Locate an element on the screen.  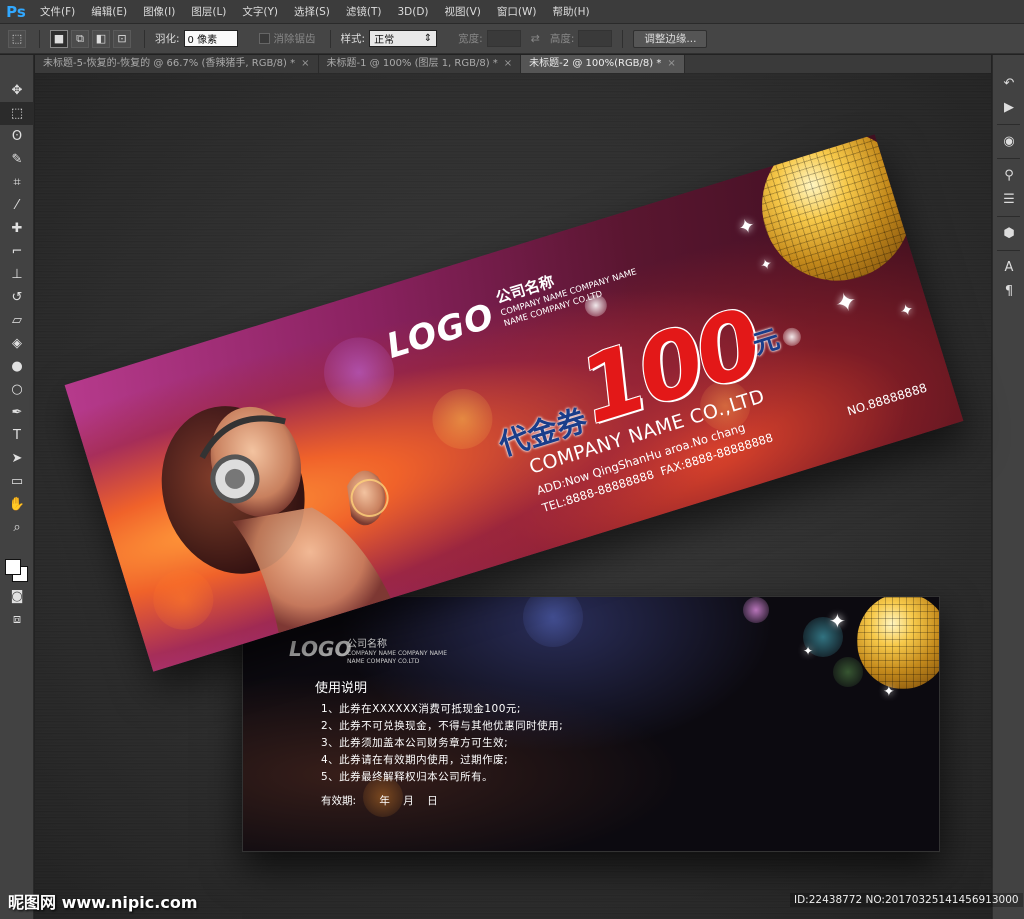
menu-edit: 编辑(E) is located at coordinates (109, 12).